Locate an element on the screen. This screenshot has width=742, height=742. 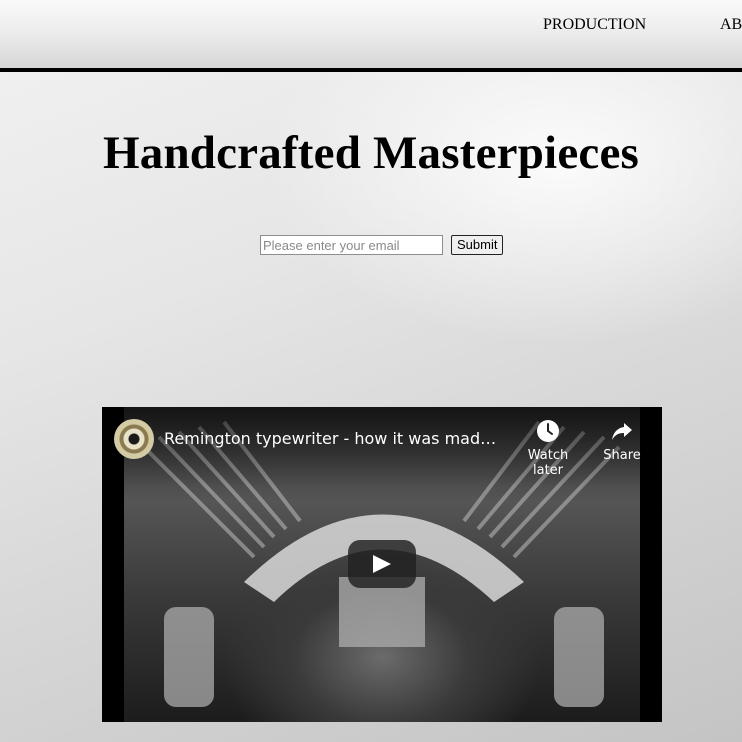
channel-avatar is located at coordinates (134, 439).